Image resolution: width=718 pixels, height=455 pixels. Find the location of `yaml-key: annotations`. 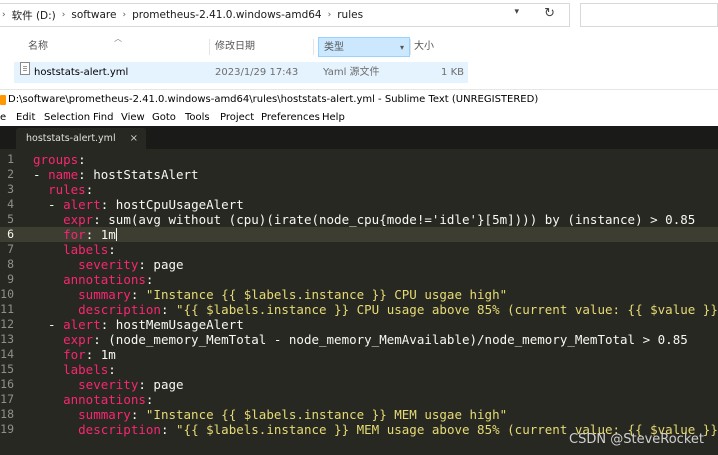

yaml-key: annotations is located at coordinates (104, 279).